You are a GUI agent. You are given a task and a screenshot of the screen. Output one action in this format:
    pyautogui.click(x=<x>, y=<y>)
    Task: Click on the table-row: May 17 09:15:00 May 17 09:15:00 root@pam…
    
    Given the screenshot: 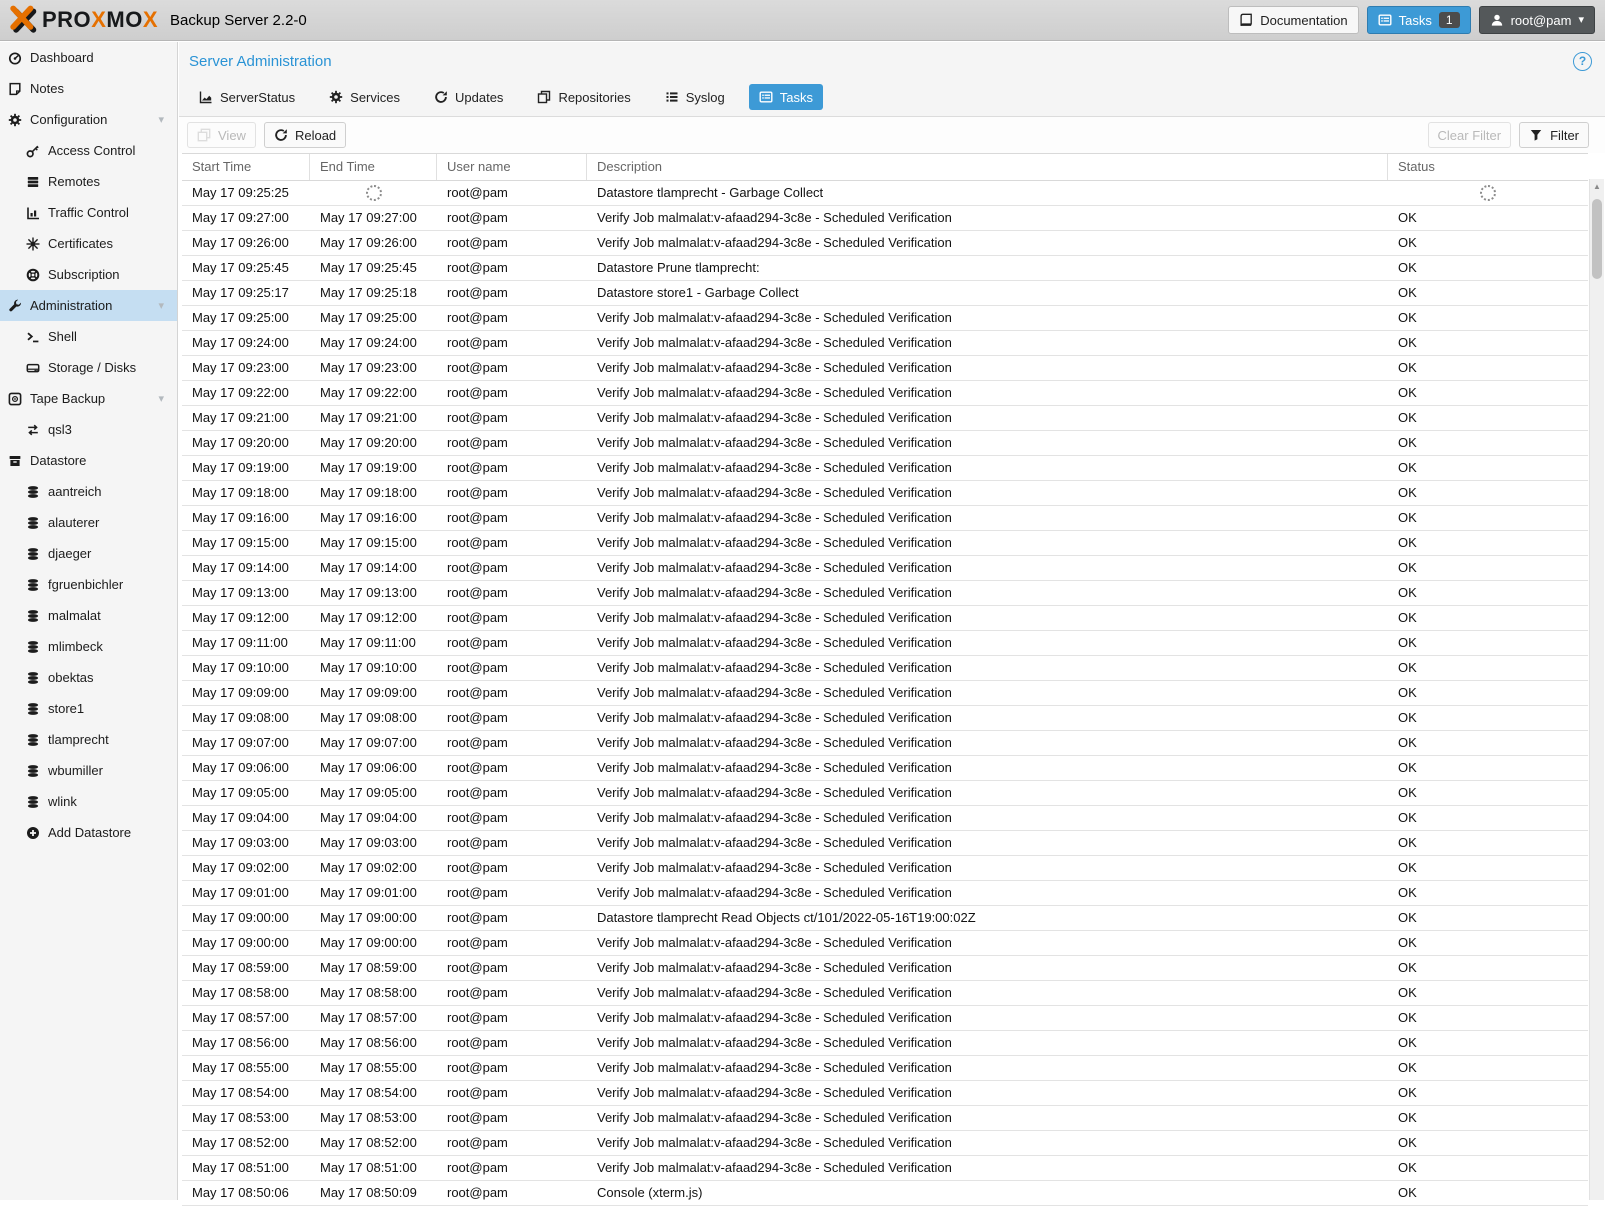 What is the action you would take?
    pyautogui.click(x=885, y=543)
    